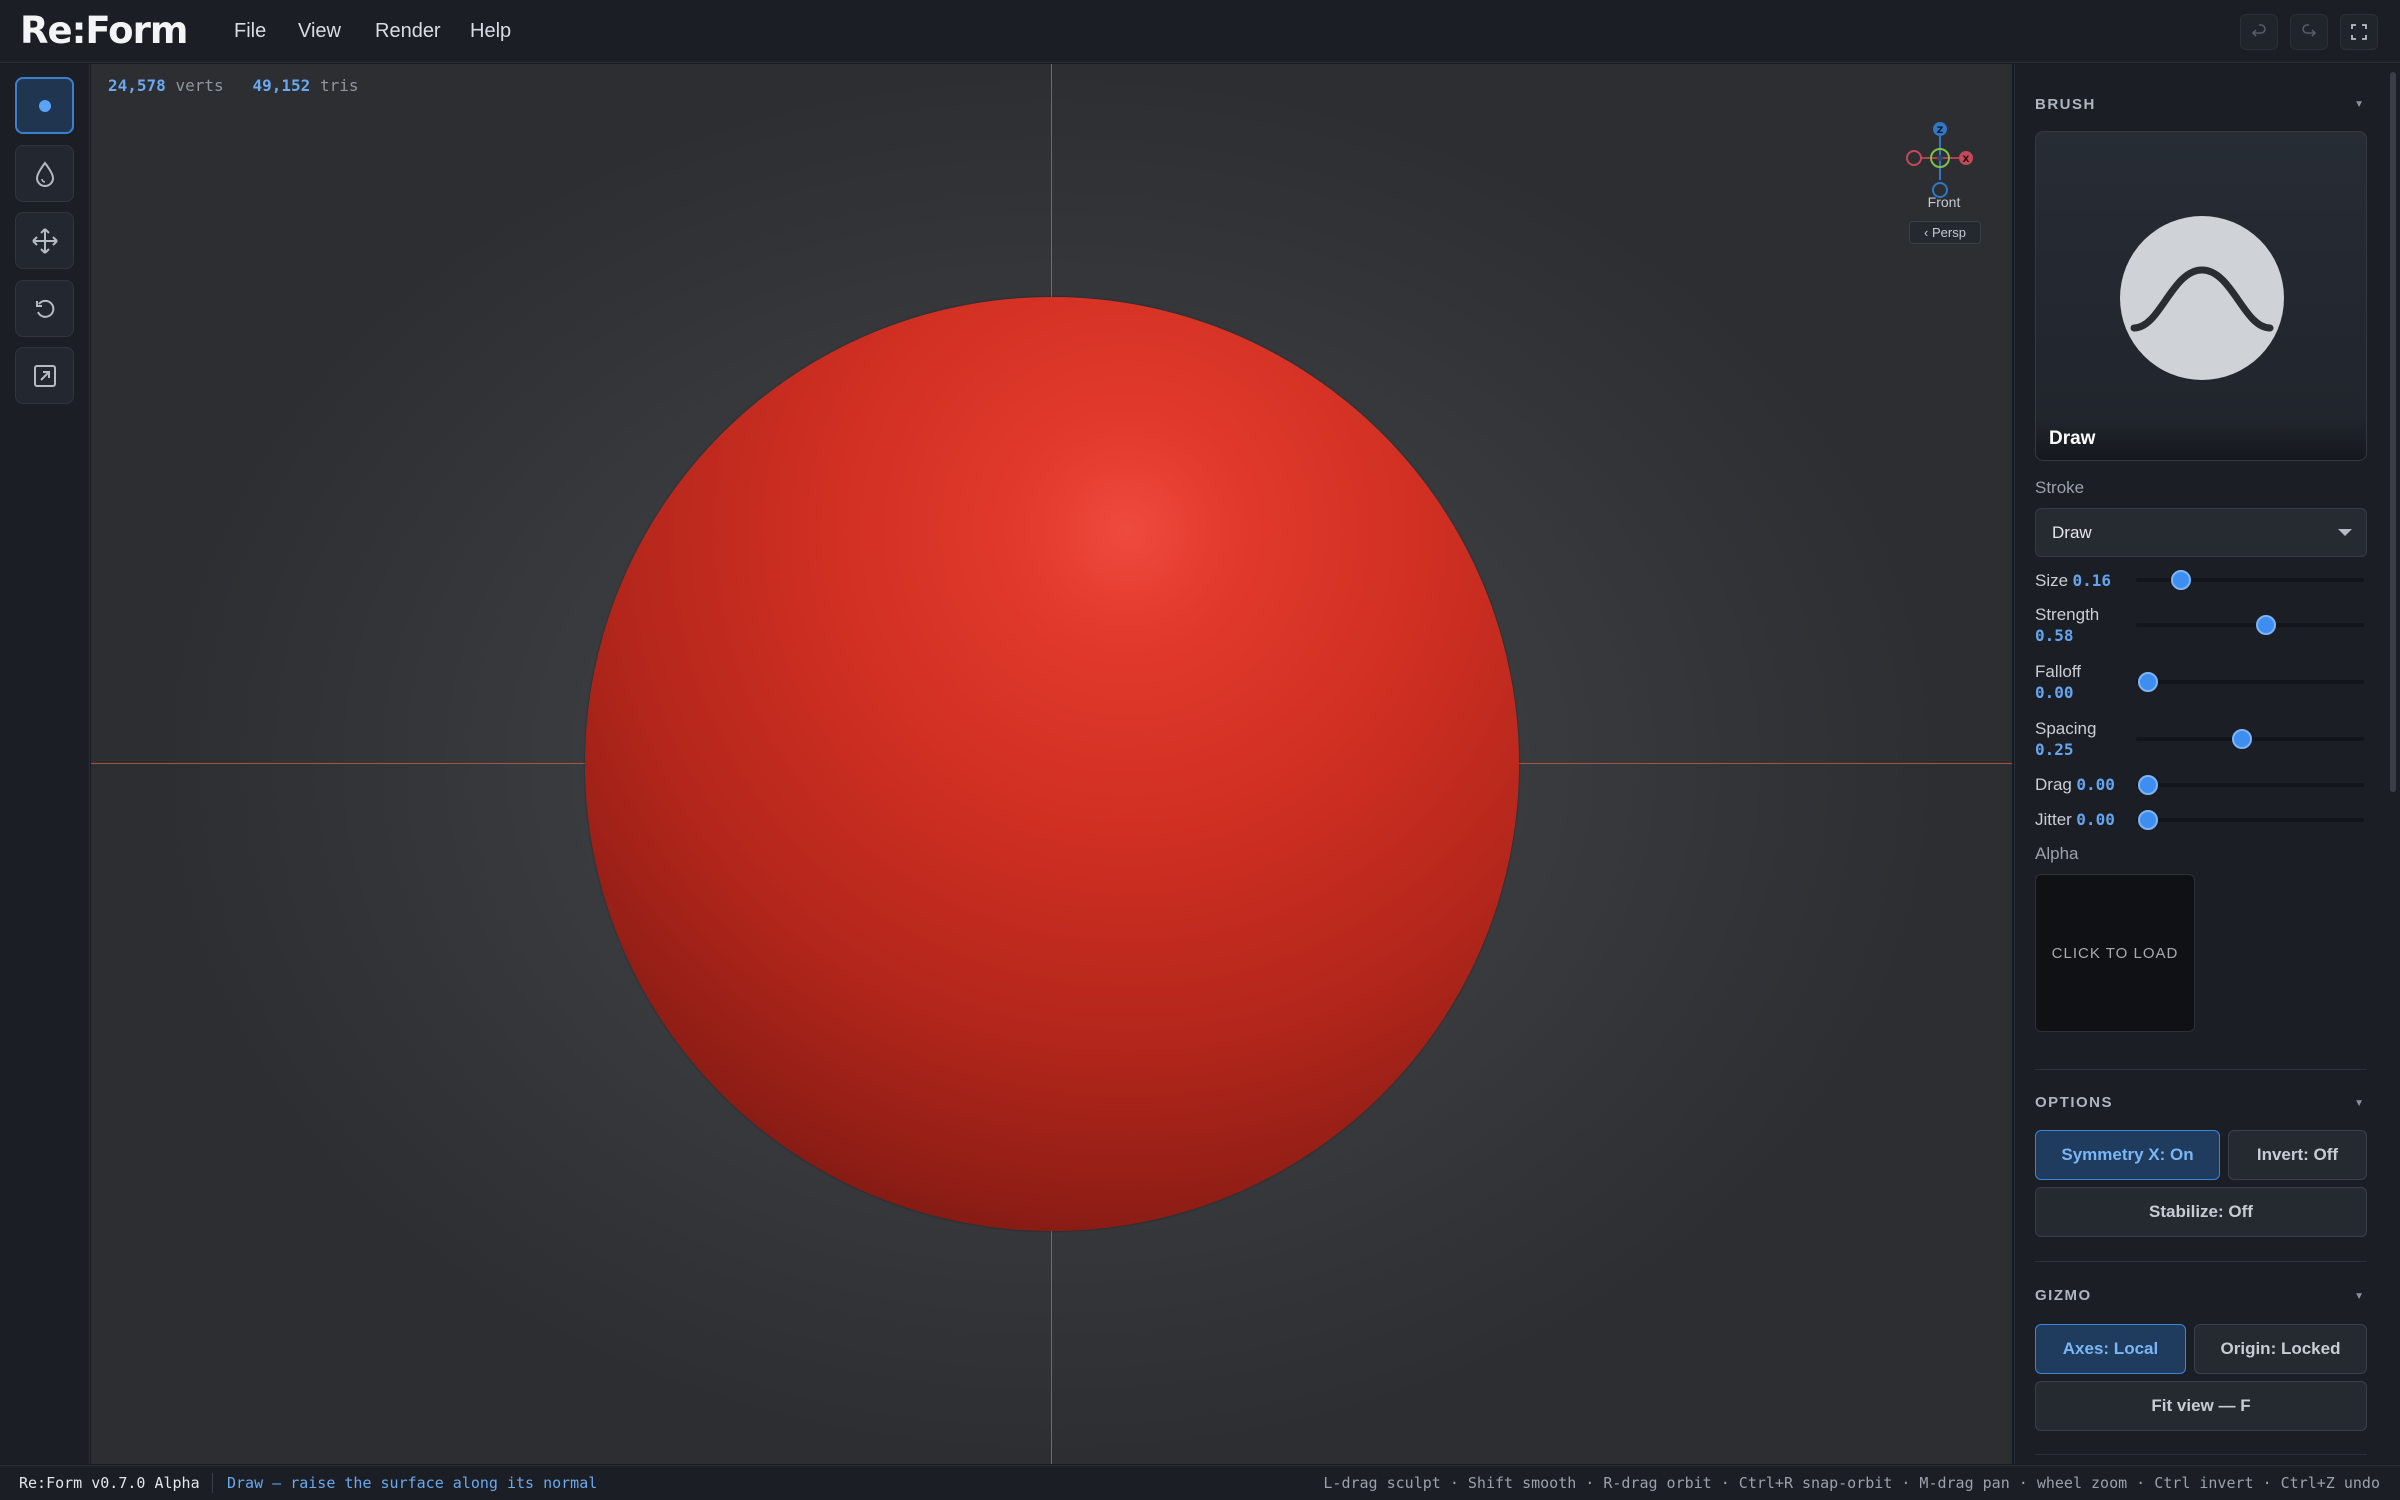 Image resolution: width=2400 pixels, height=1500 pixels. I want to click on undo-button, so click(2259, 32).